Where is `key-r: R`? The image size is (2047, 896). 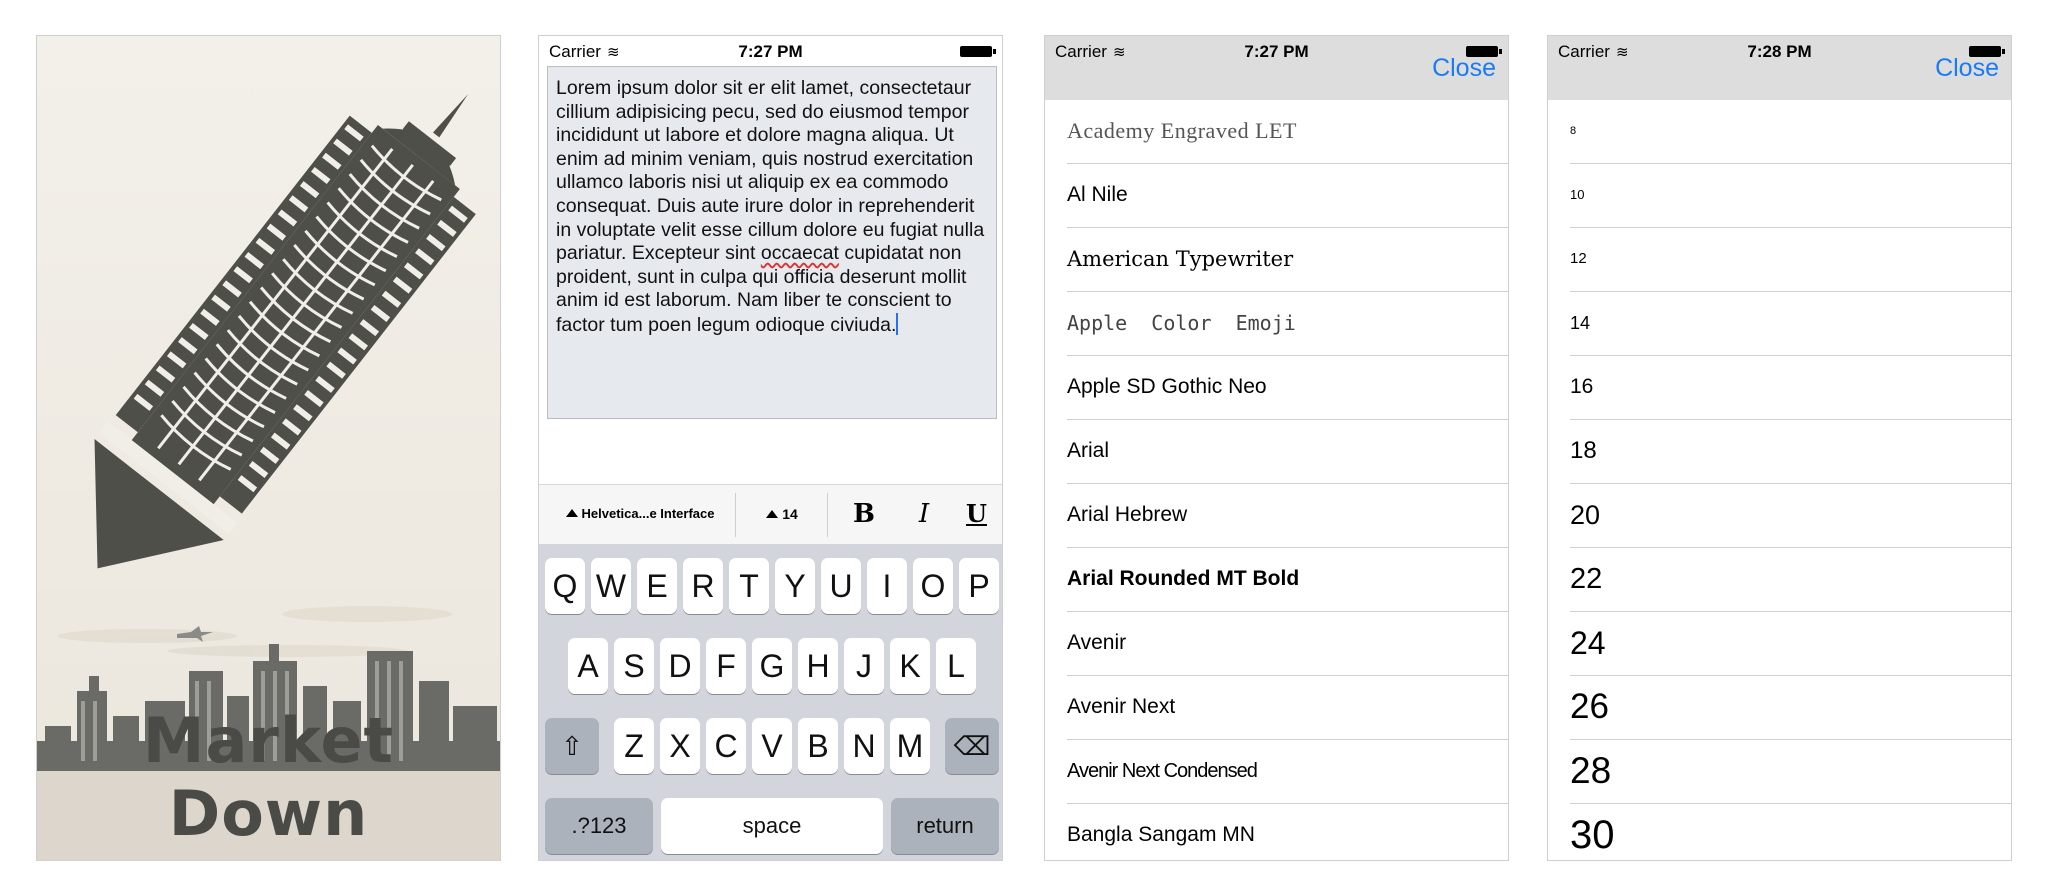 key-r: R is located at coordinates (703, 586).